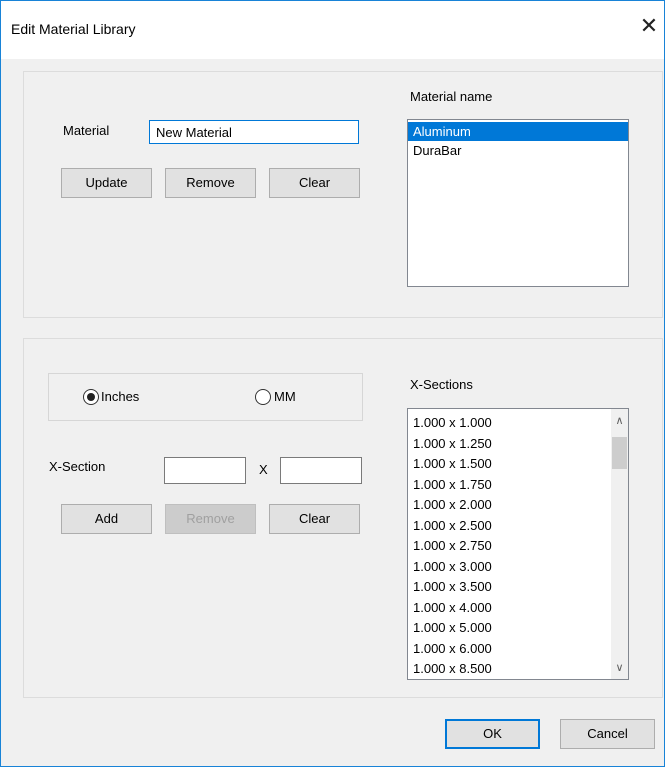 The width and height of the screenshot is (665, 767). Describe the element at coordinates (263, 397) in the screenshot. I see `mm-radio` at that location.